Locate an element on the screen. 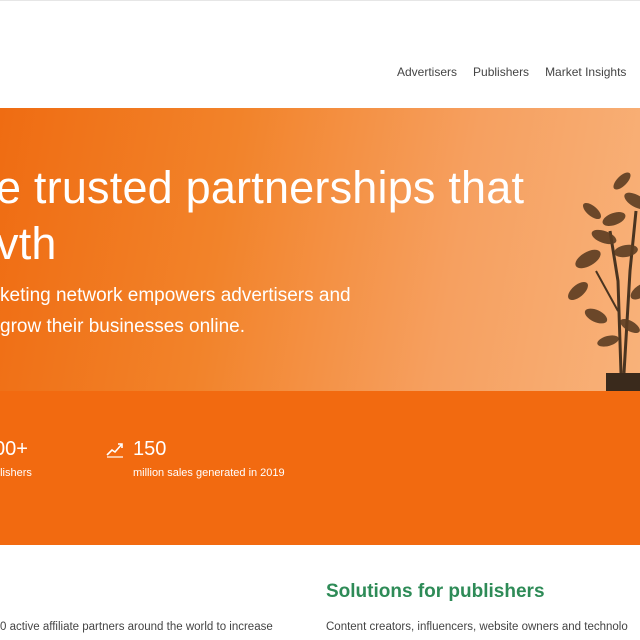 The height and width of the screenshot is (640, 640). stat-value: 150 is located at coordinates (150, 449).